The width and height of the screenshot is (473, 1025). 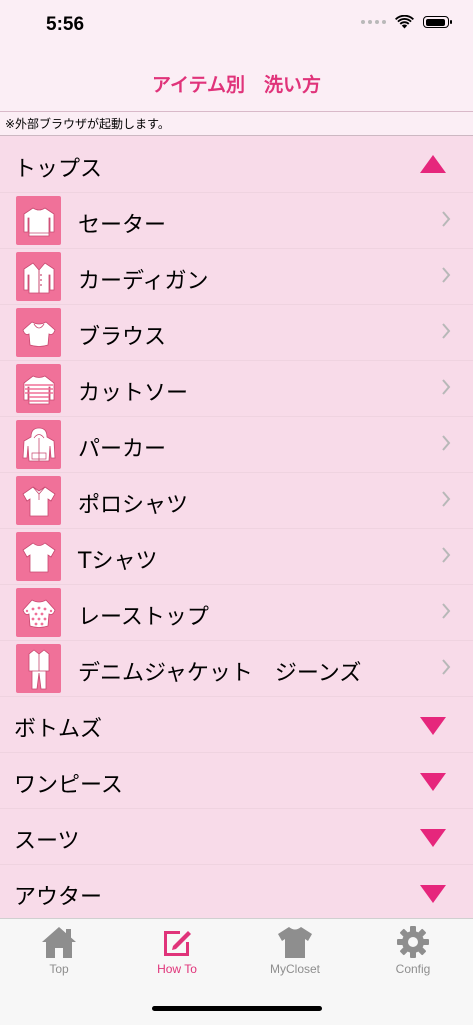 What do you see at coordinates (122, 449) in the screenshot?
I see `item-label: パーカー` at bounding box center [122, 449].